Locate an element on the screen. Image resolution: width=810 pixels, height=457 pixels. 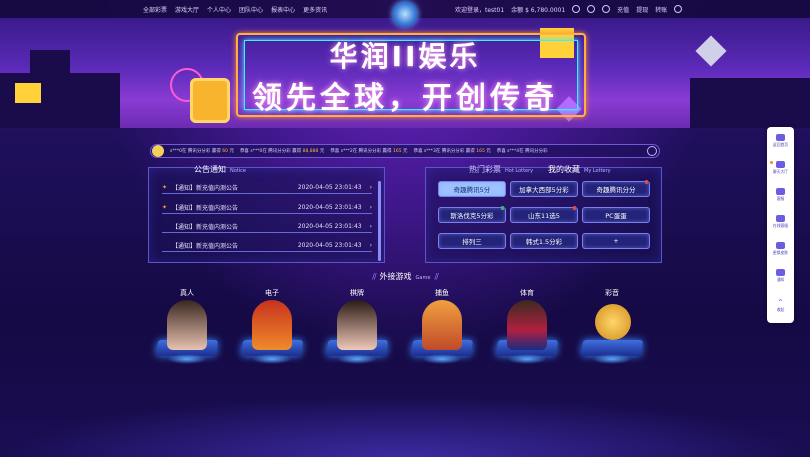
support-icon is located at coordinates (780, 218).